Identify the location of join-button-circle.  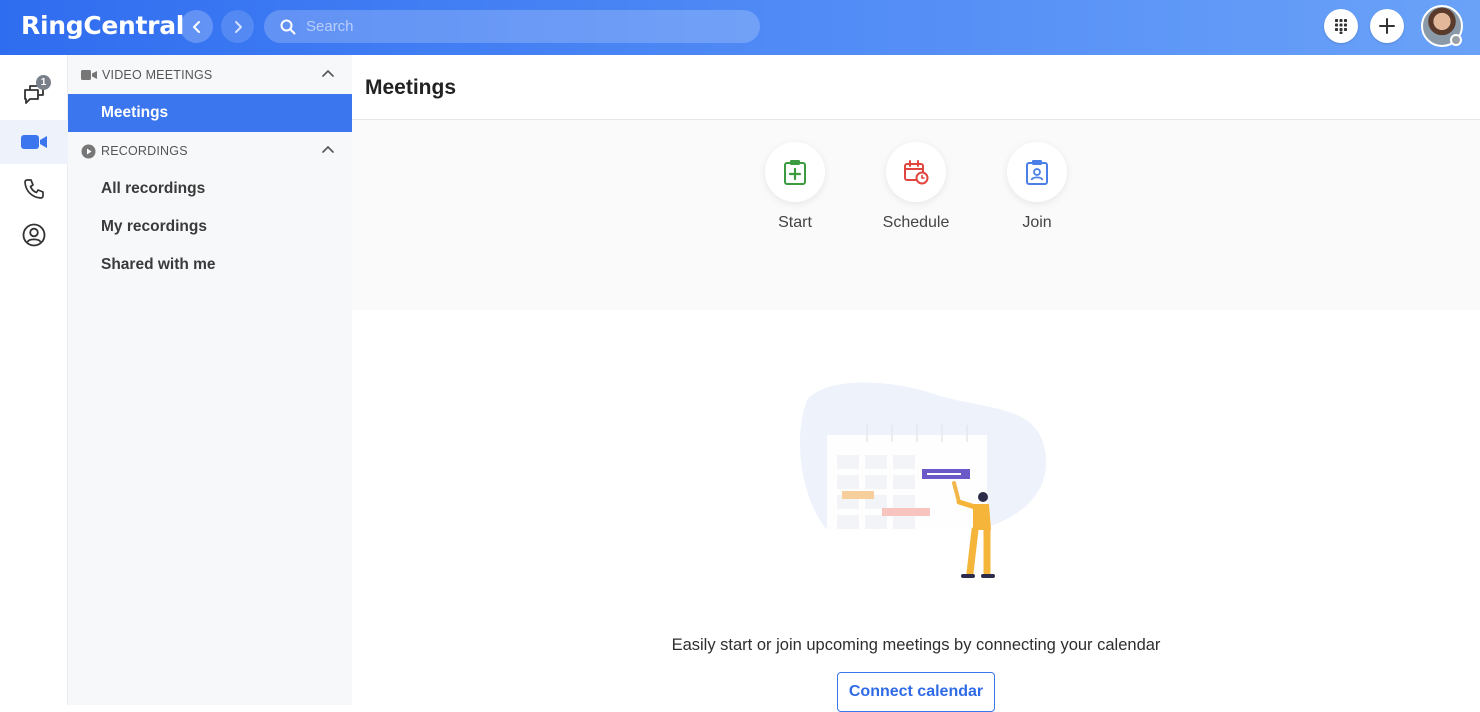
(1037, 172).